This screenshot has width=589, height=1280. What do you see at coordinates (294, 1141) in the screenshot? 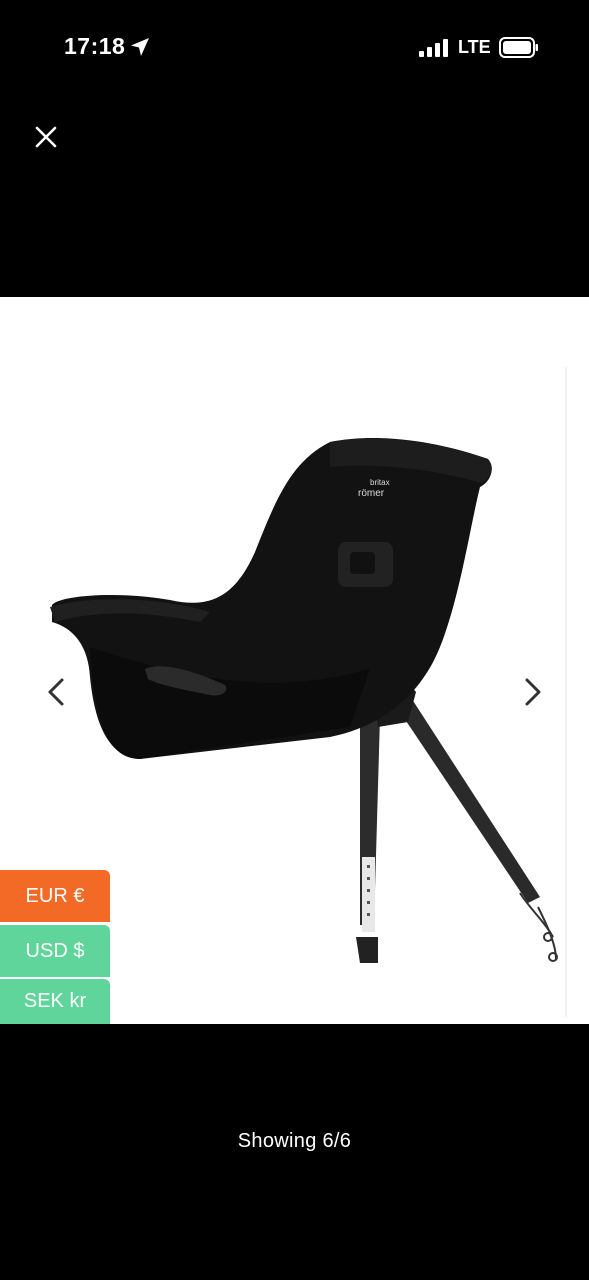
I see `gallery-counter: Showing 6/6` at bounding box center [294, 1141].